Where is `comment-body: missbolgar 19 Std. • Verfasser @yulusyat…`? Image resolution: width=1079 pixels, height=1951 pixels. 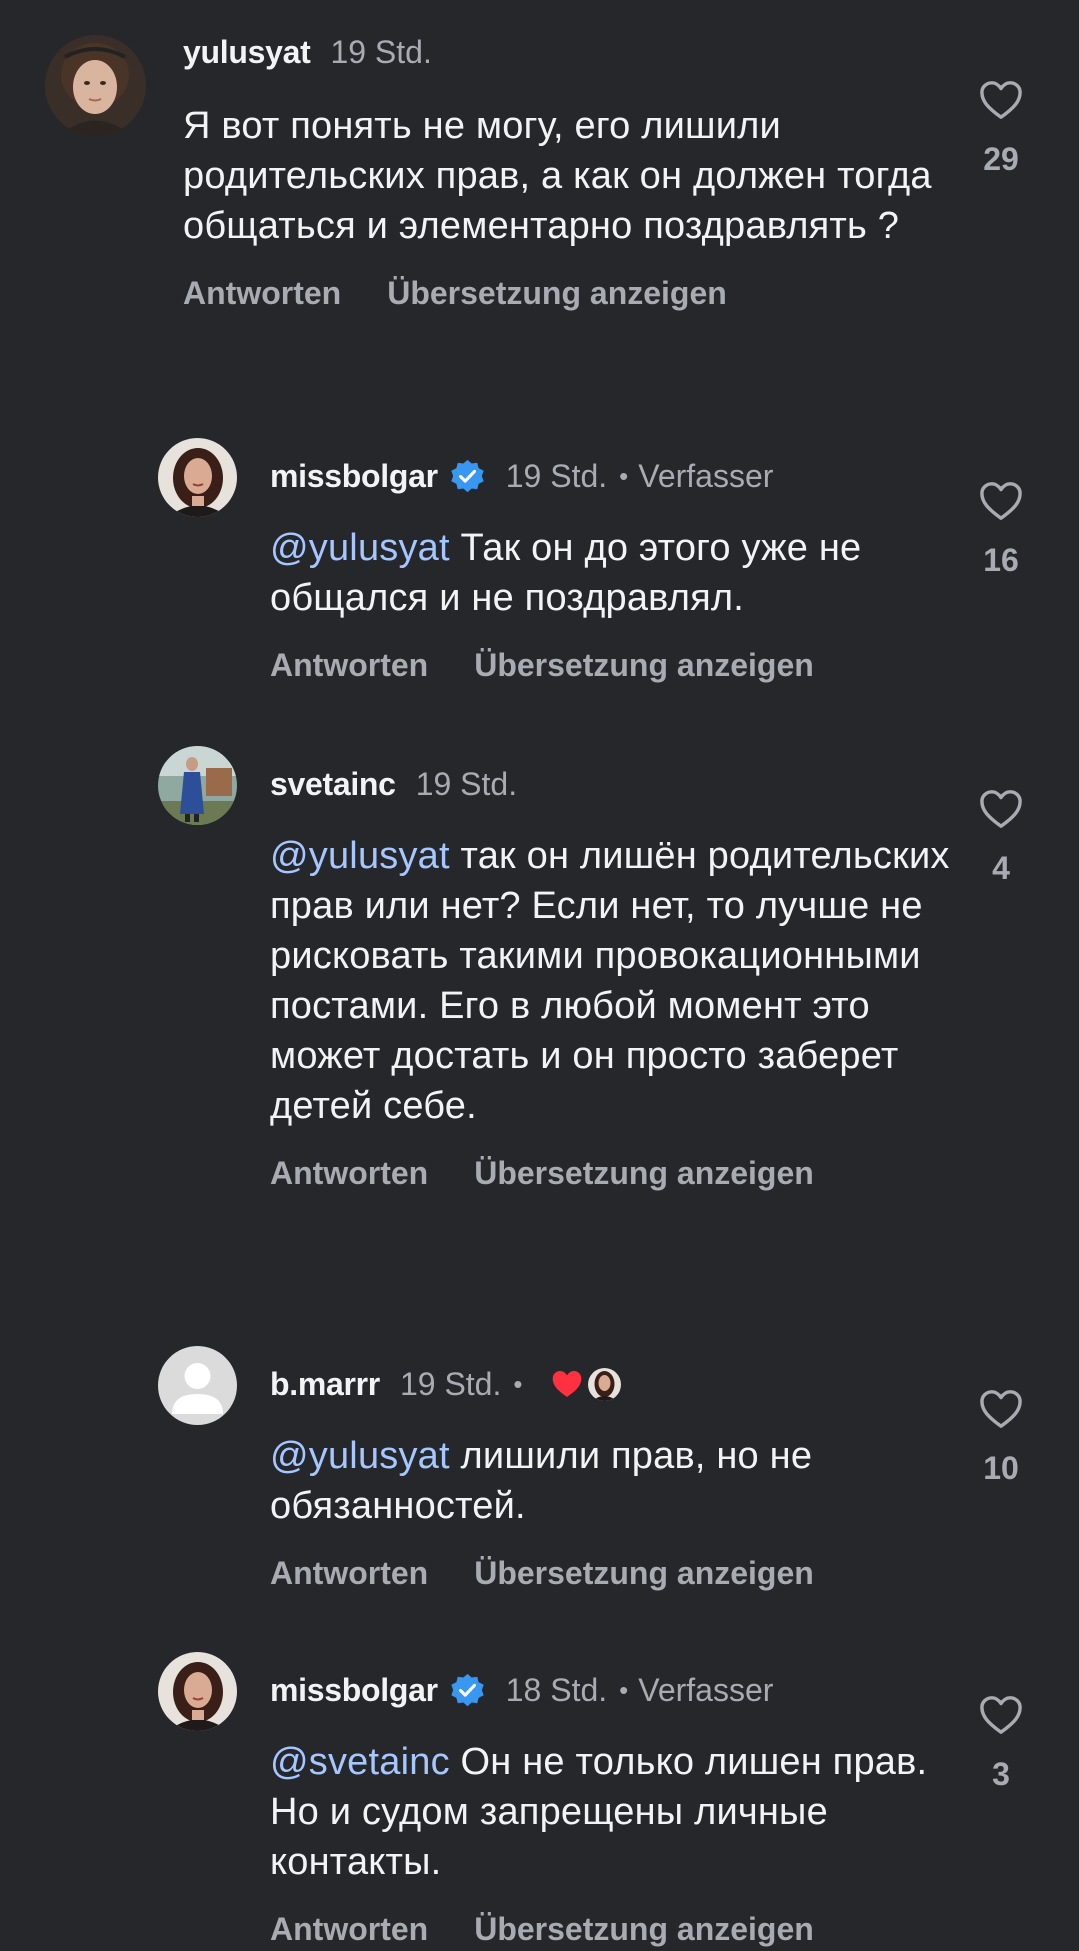 comment-body: missbolgar 19 Std. • Verfasser @yulusyat… is located at coordinates (610, 561).